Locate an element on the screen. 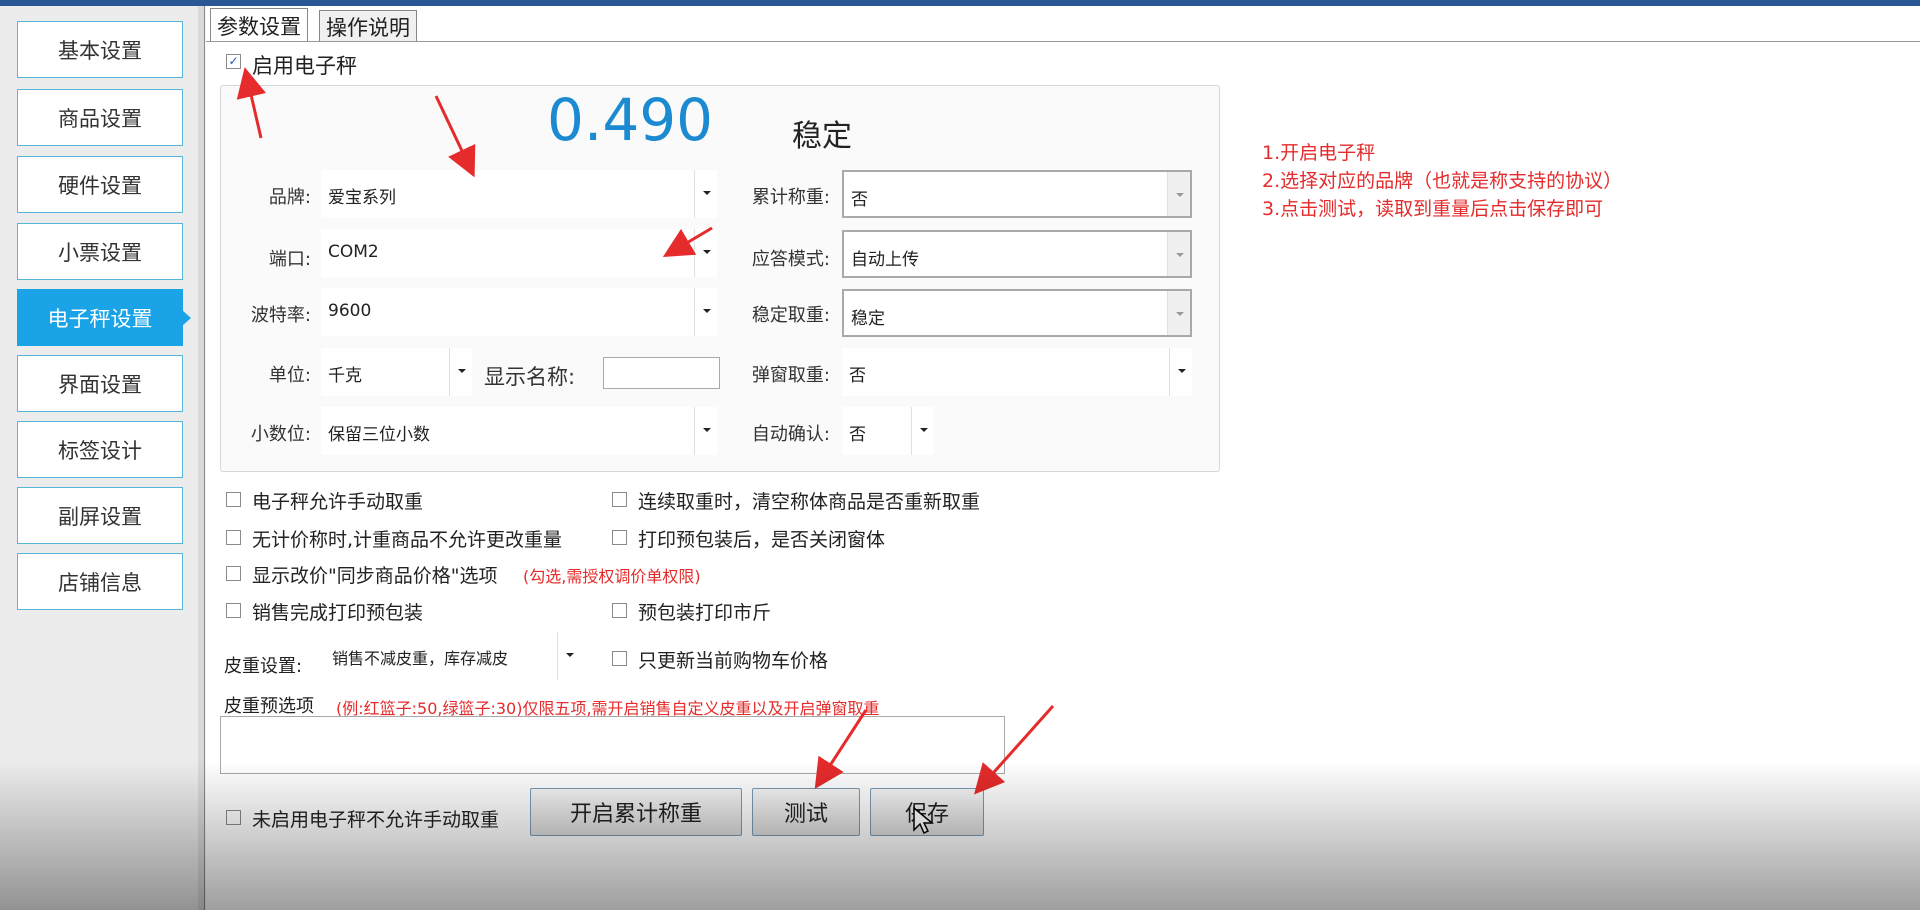 This screenshot has height=910, width=1920. arrow-save is located at coordinates (1014, 750).